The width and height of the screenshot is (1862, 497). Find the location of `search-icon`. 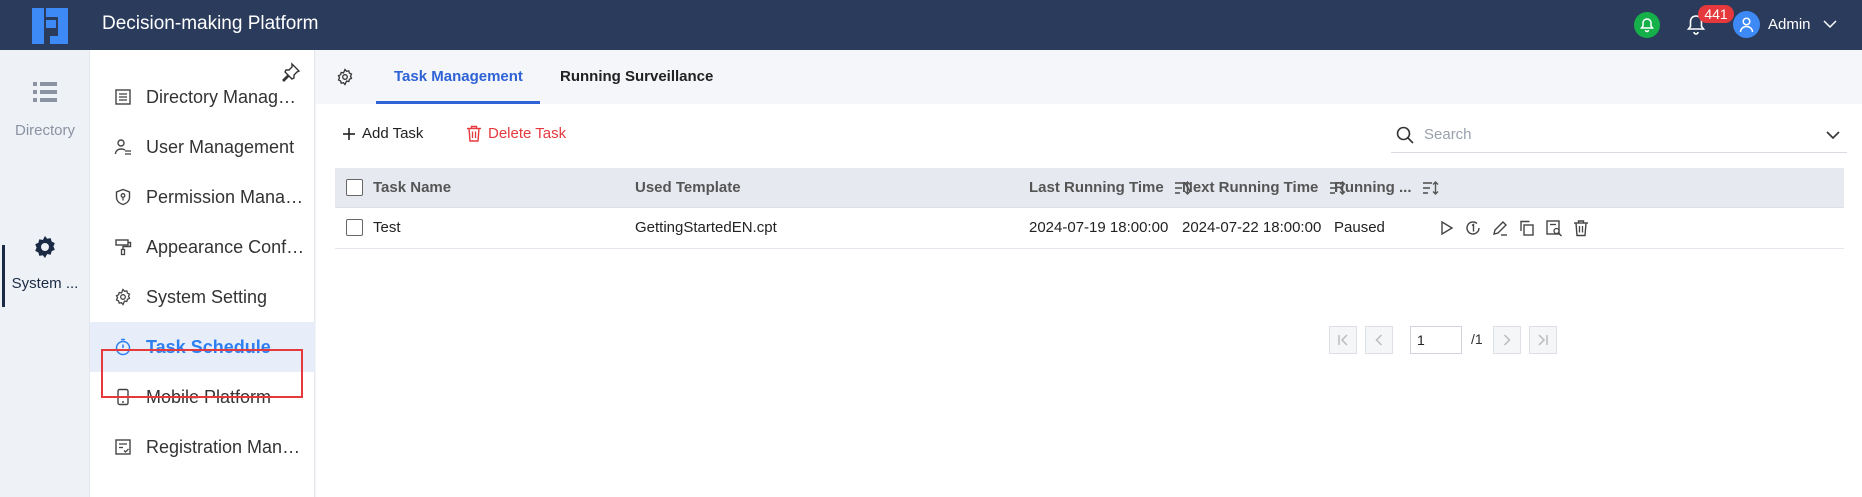

search-icon is located at coordinates (1405, 135).